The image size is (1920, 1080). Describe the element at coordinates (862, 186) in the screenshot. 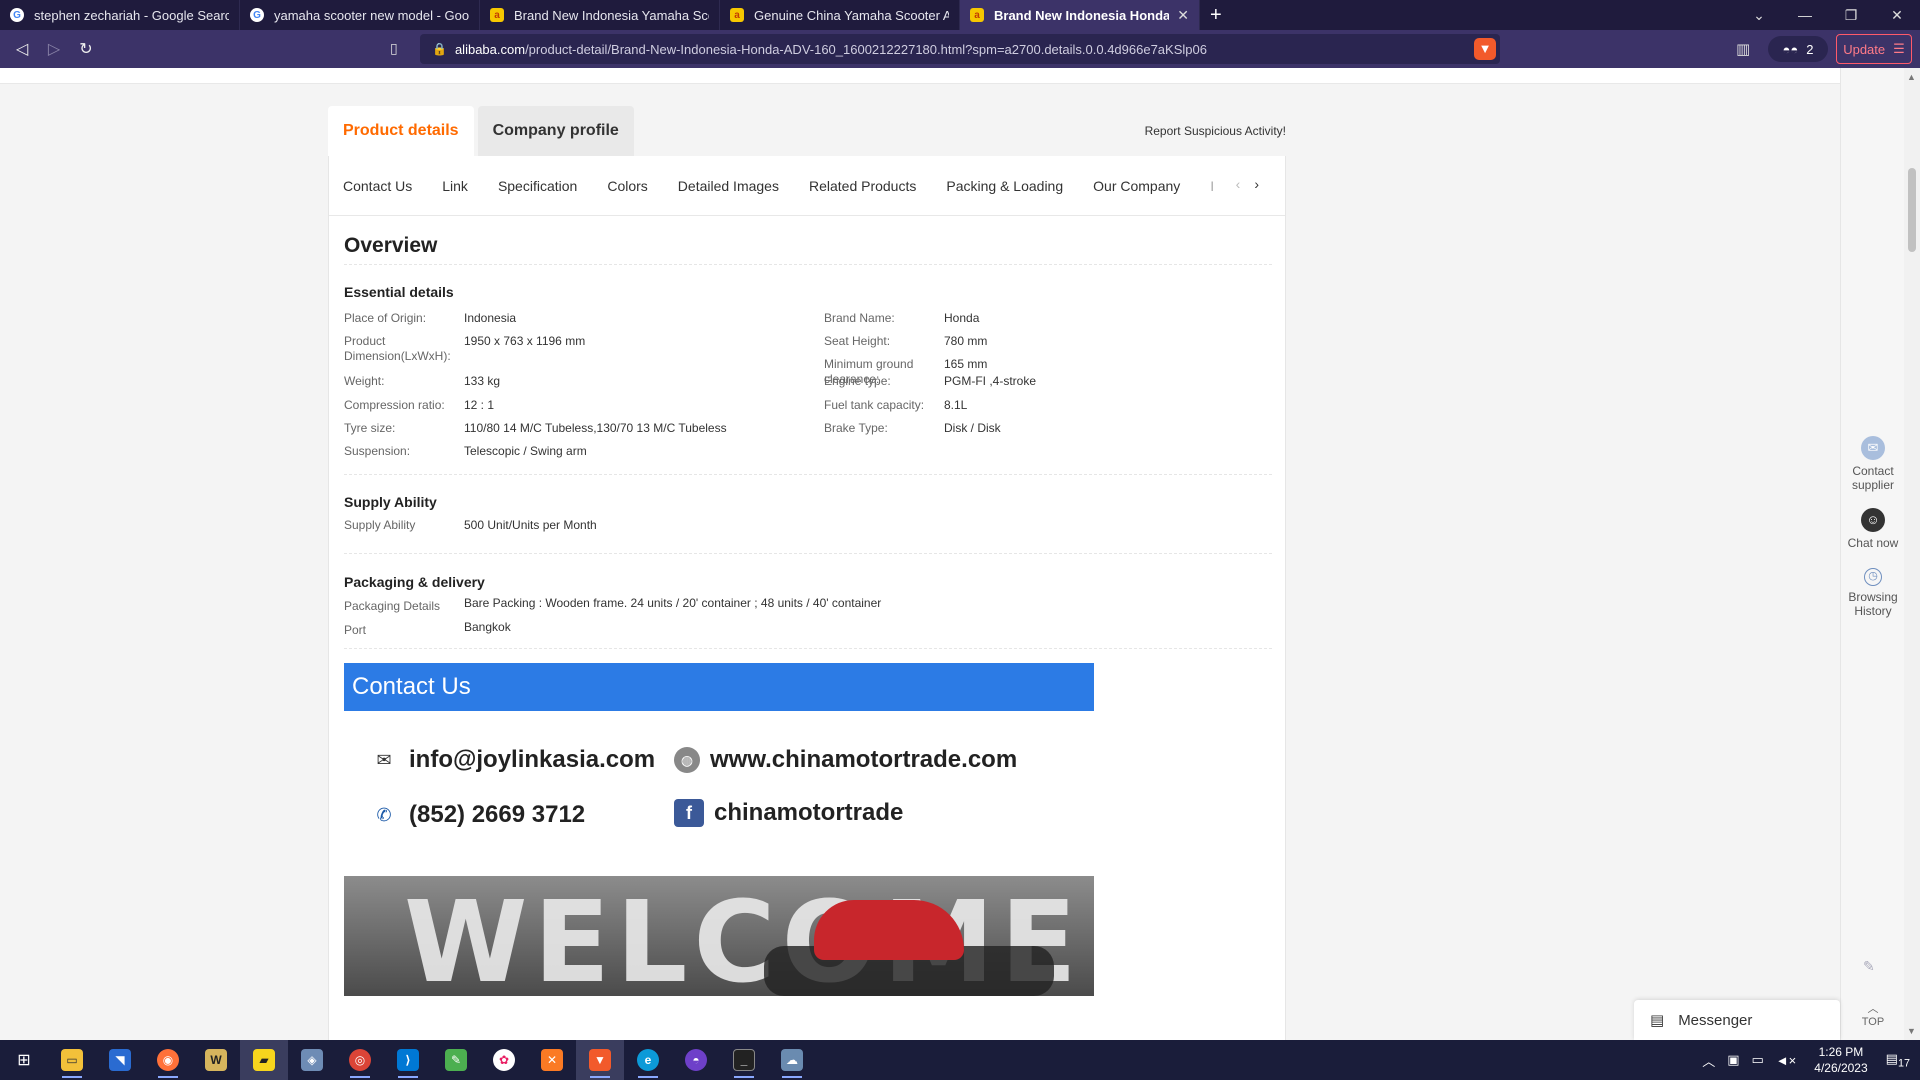

I see `nav-related-products: Related Products` at that location.